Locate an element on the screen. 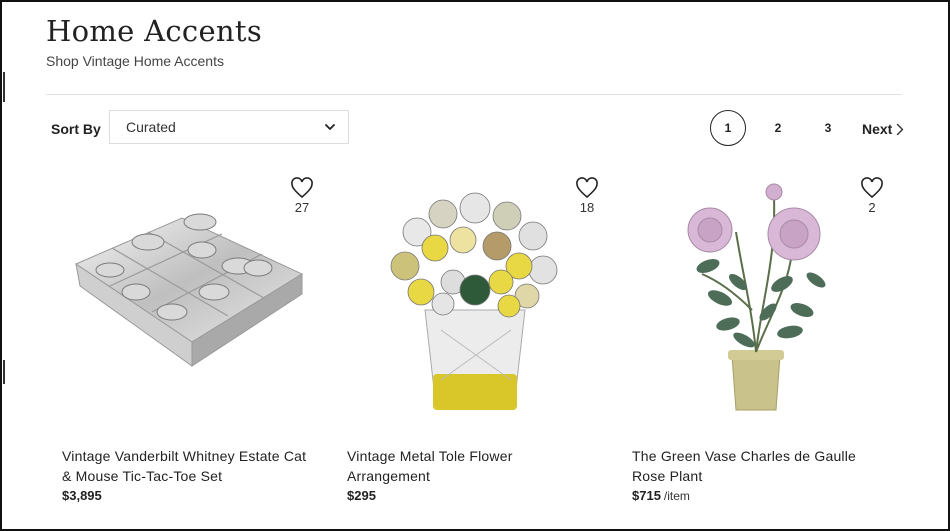 The width and height of the screenshot is (950, 531). favorite-button: 2 is located at coordinates (872, 196).